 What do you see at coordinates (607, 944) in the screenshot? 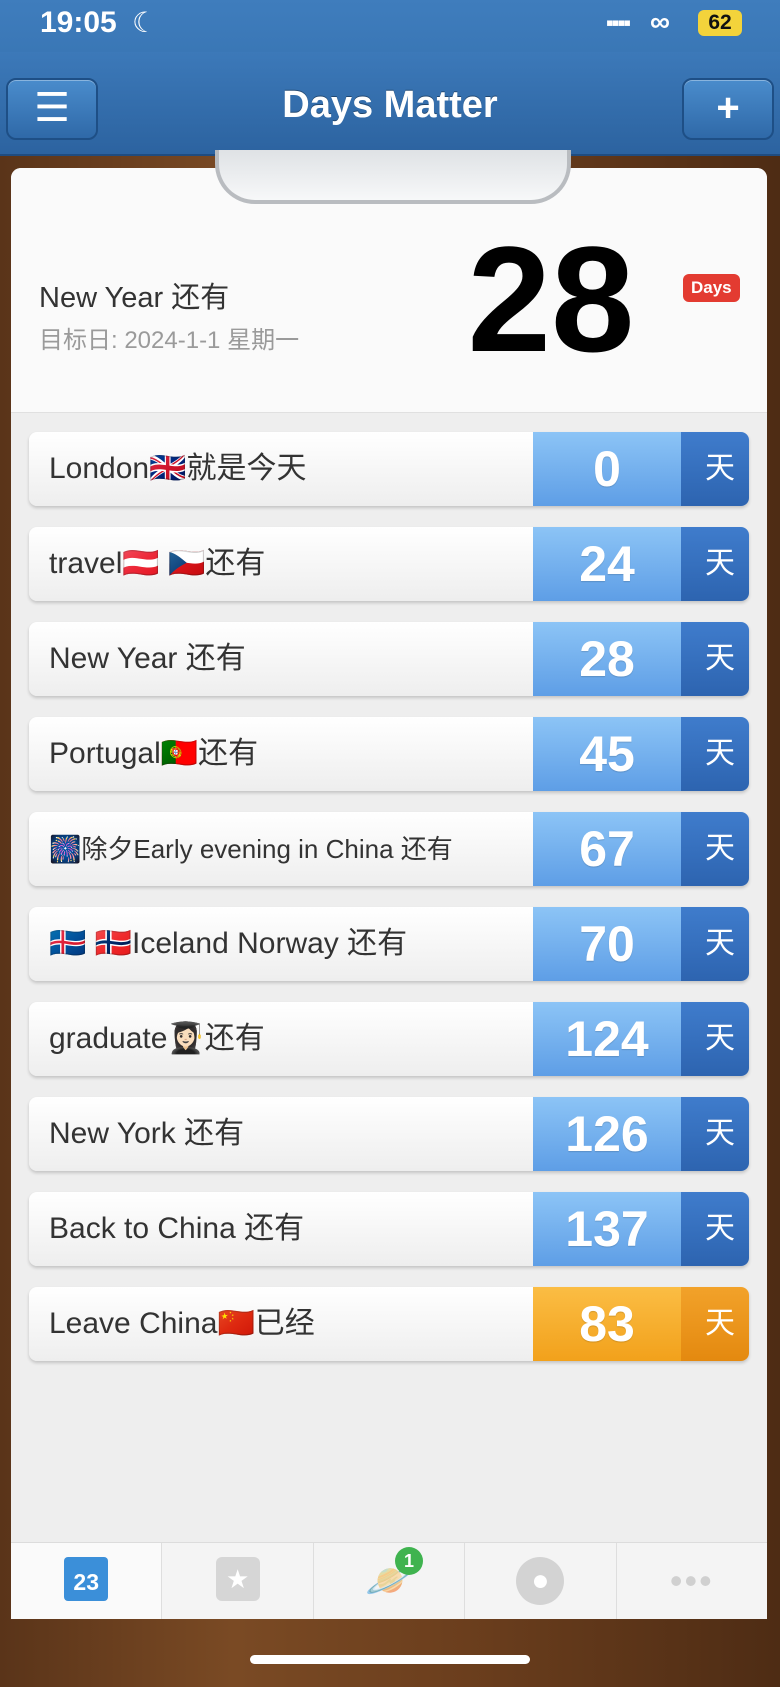
I see `event-count: 70` at bounding box center [607, 944].